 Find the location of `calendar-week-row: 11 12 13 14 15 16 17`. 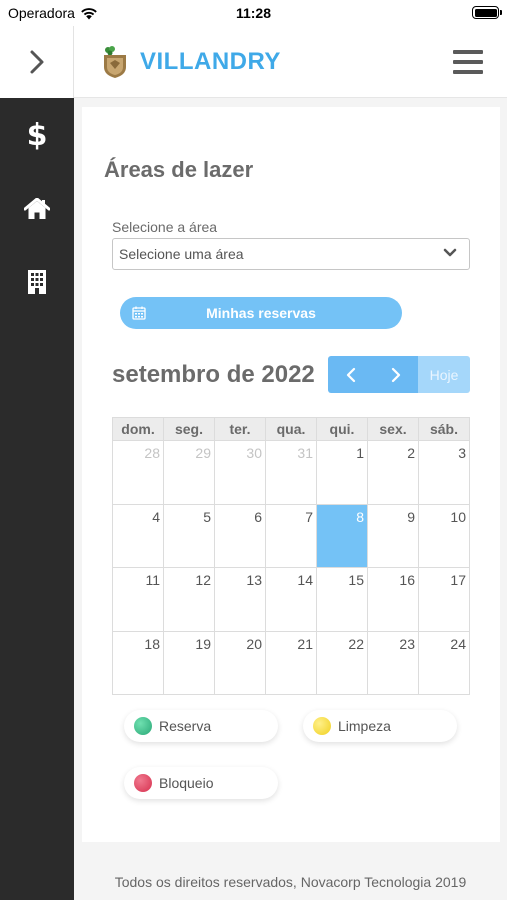

calendar-week-row: 11 12 13 14 15 16 17 is located at coordinates (291, 599).